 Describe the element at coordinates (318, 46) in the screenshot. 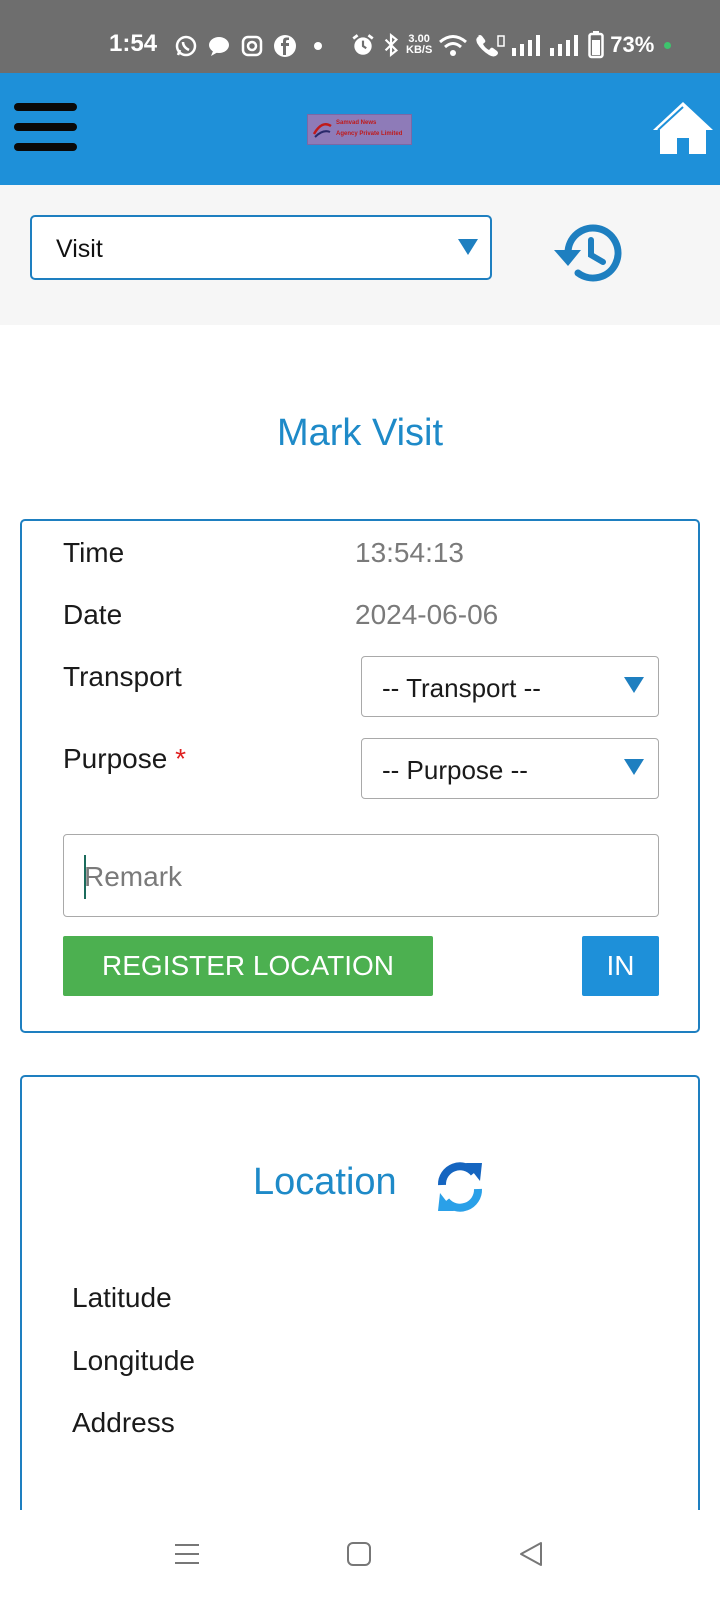

I see `dot-icon` at that location.